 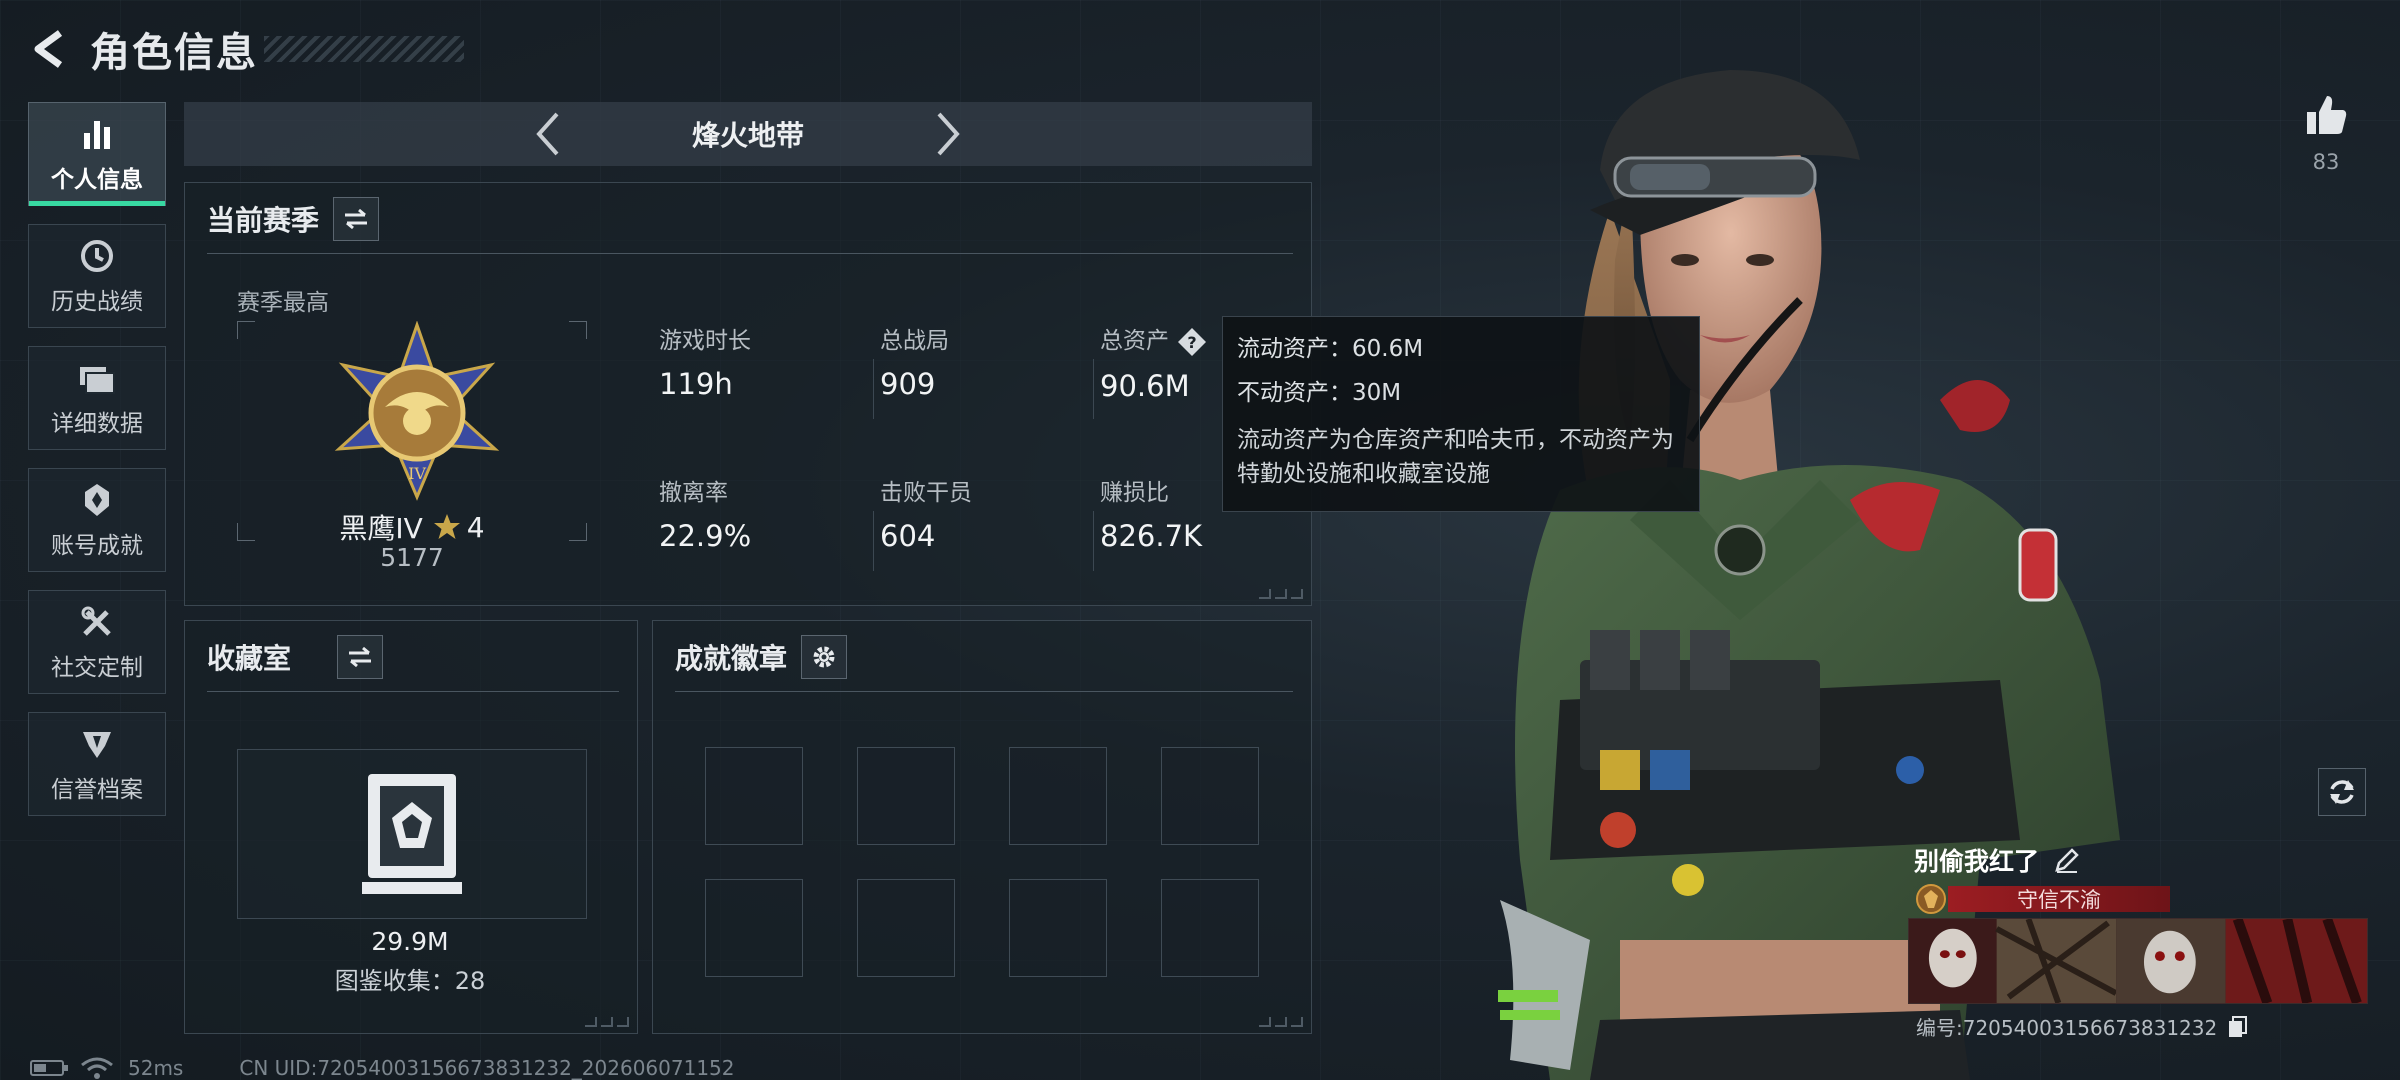 I want to click on player-banner, so click(x=2138, y=961).